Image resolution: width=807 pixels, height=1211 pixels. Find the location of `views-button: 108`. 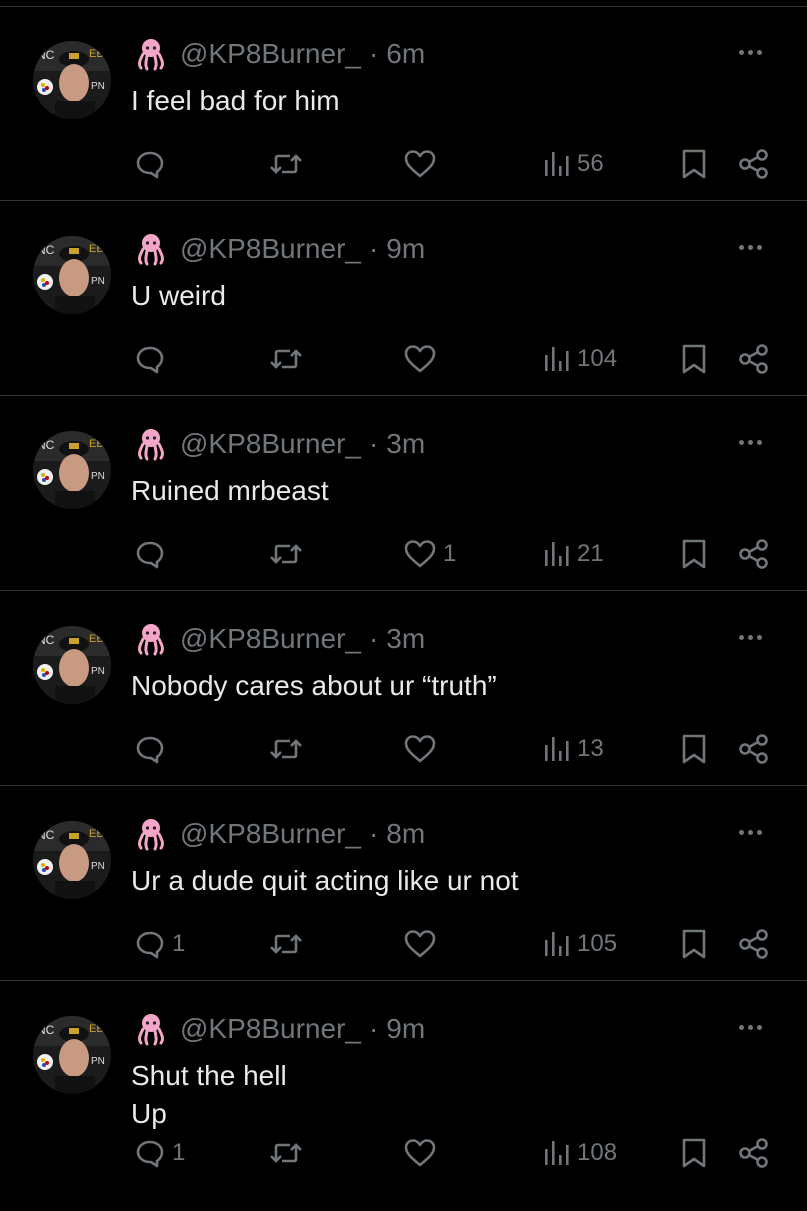

views-button: 108 is located at coordinates (580, 1153).